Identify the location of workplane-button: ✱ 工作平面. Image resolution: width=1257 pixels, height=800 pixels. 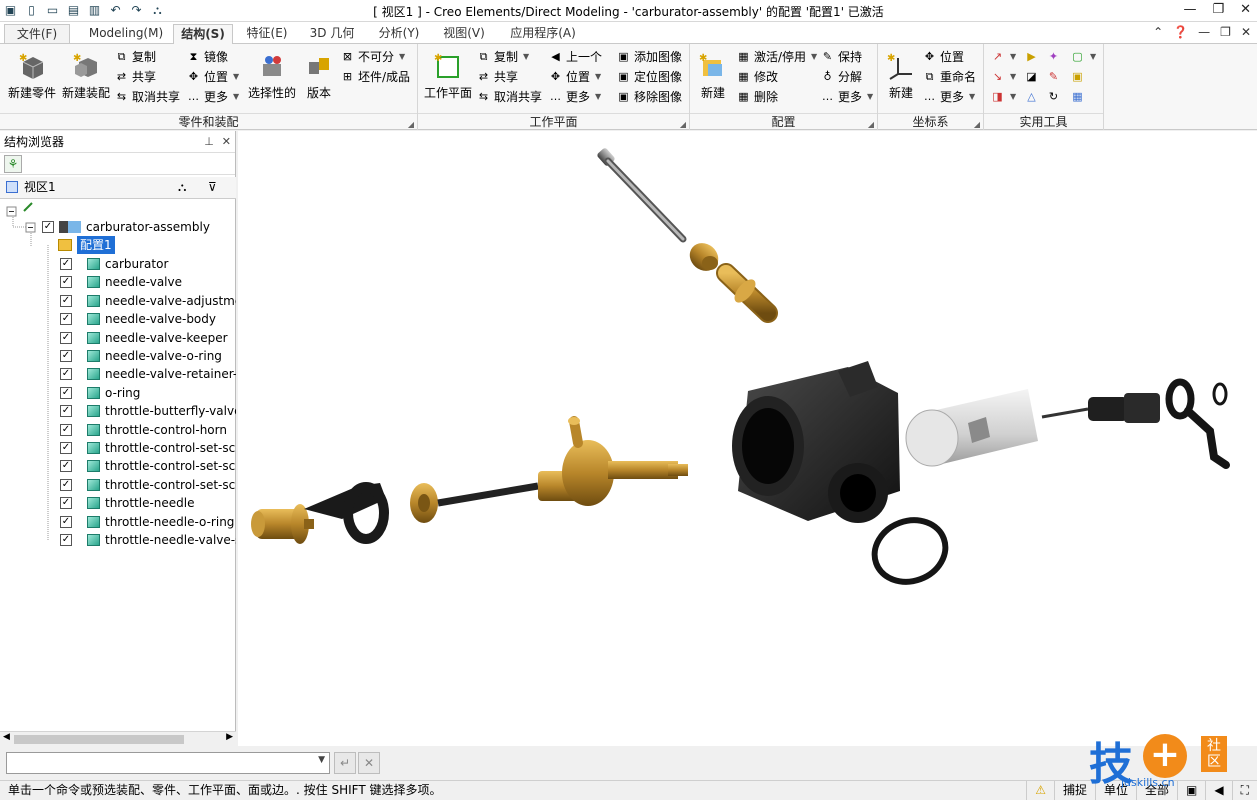
(448, 76).